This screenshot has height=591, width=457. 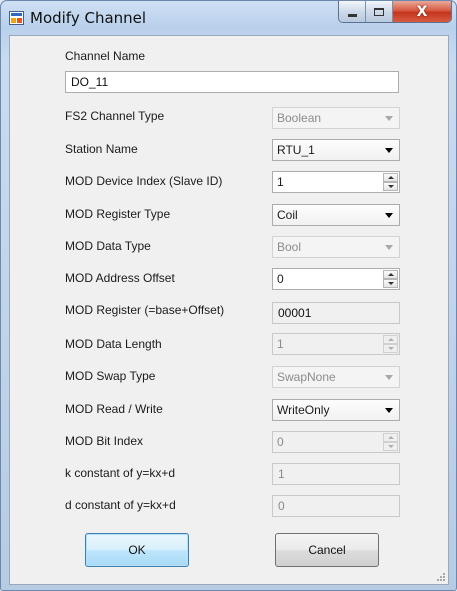 What do you see at coordinates (280, 279) in the screenshot?
I see `mod-address-offset-value: 0` at bounding box center [280, 279].